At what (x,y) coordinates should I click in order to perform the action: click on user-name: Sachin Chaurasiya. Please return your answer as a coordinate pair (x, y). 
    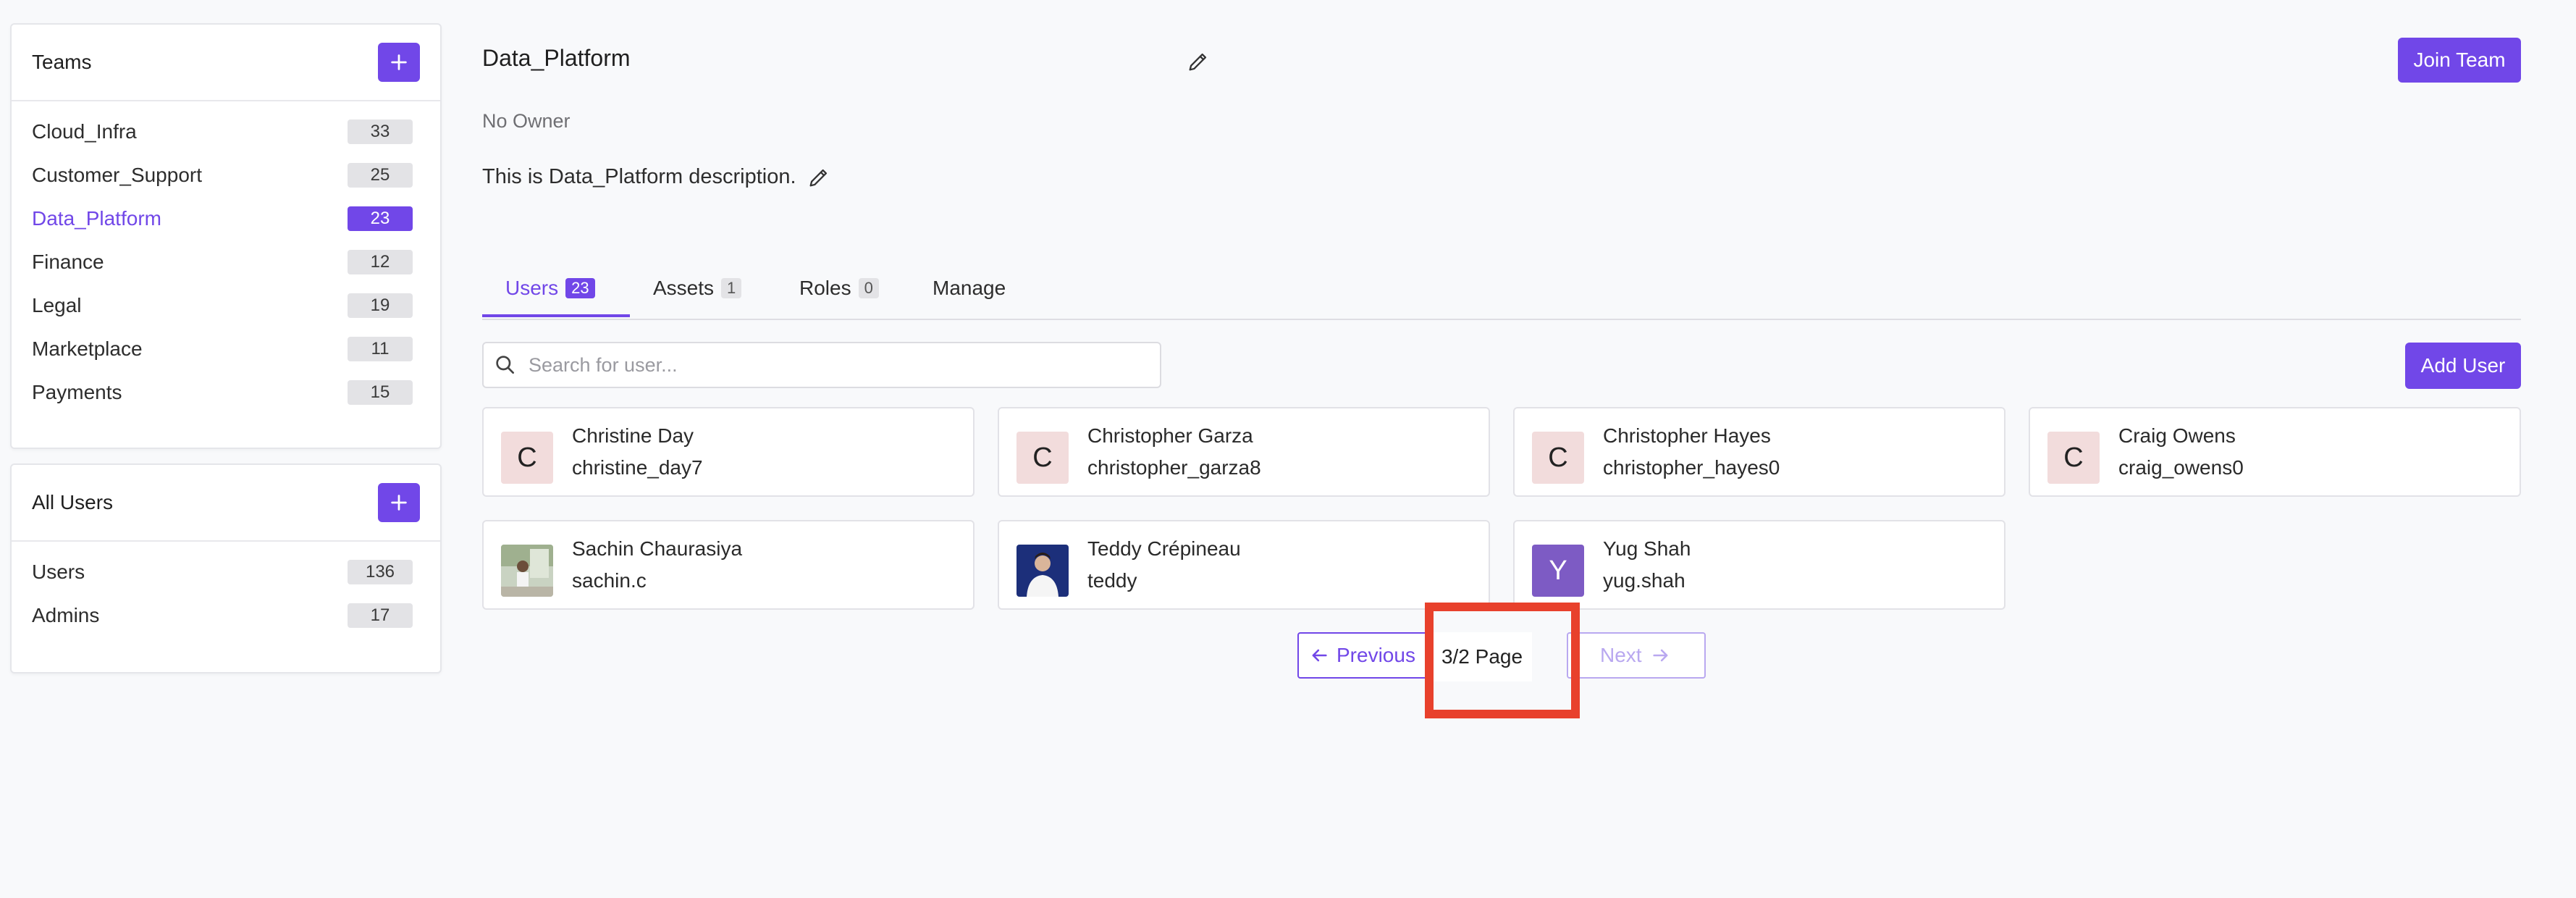
    Looking at the image, I should click on (657, 548).